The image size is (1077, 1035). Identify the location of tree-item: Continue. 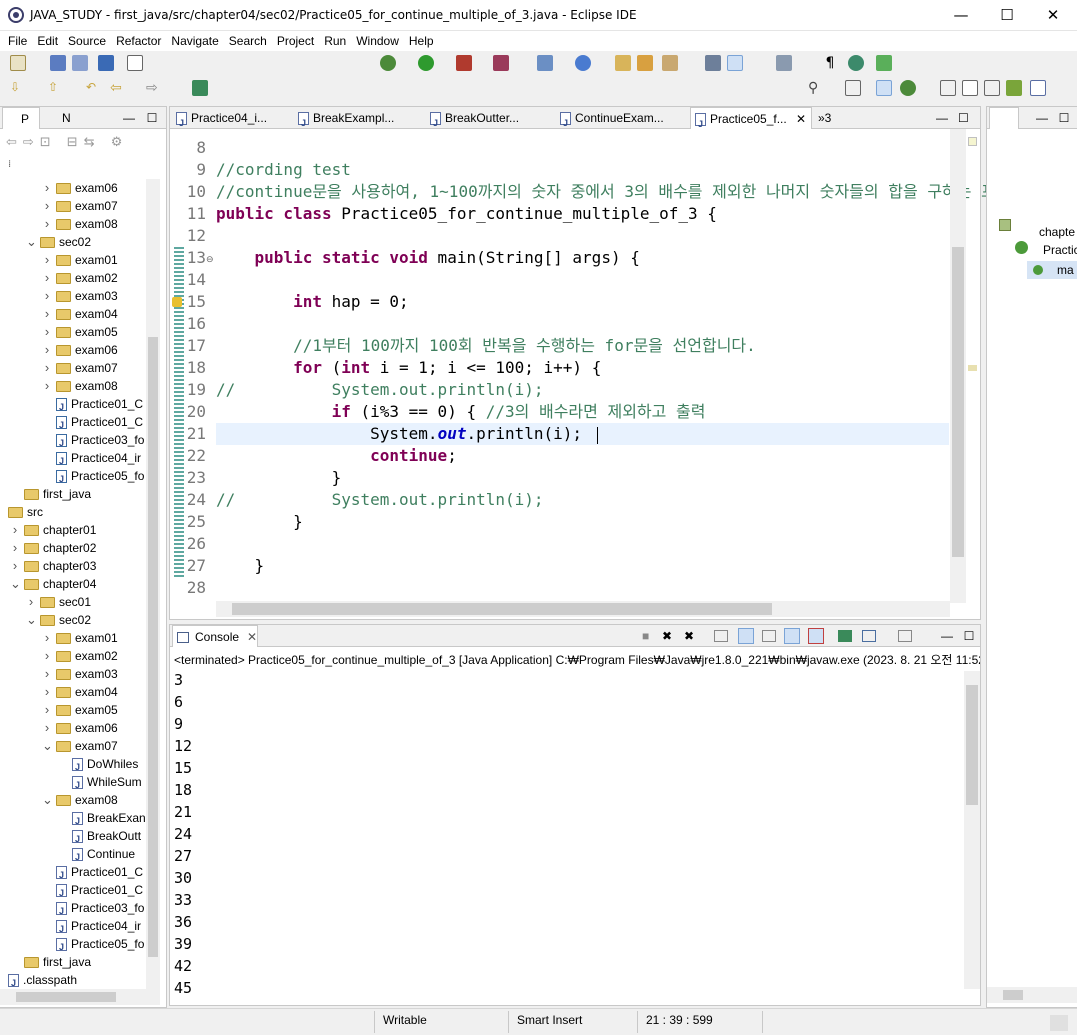
(103, 855).